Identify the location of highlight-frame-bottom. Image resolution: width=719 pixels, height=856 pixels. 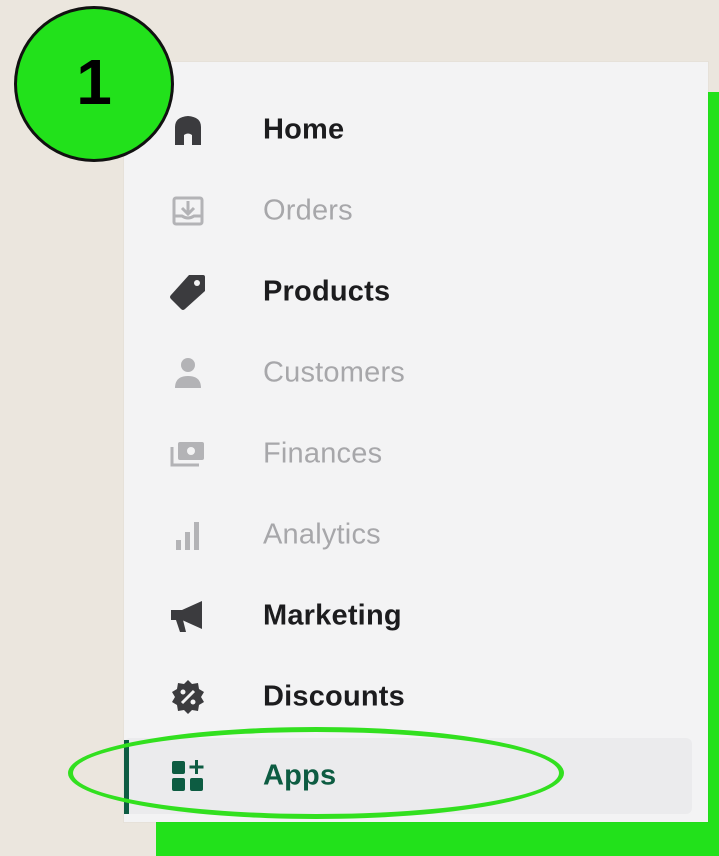
(437, 839).